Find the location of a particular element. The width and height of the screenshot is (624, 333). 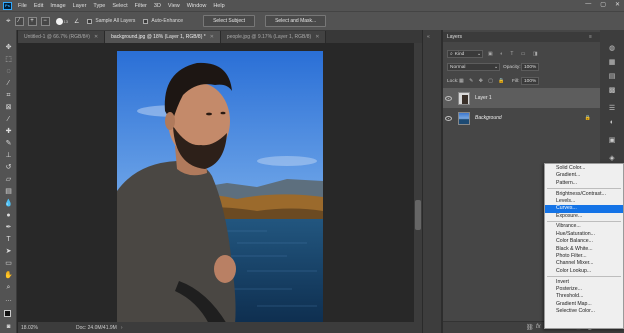

brush-tool-icon: ✎ is located at coordinates (8, 143).